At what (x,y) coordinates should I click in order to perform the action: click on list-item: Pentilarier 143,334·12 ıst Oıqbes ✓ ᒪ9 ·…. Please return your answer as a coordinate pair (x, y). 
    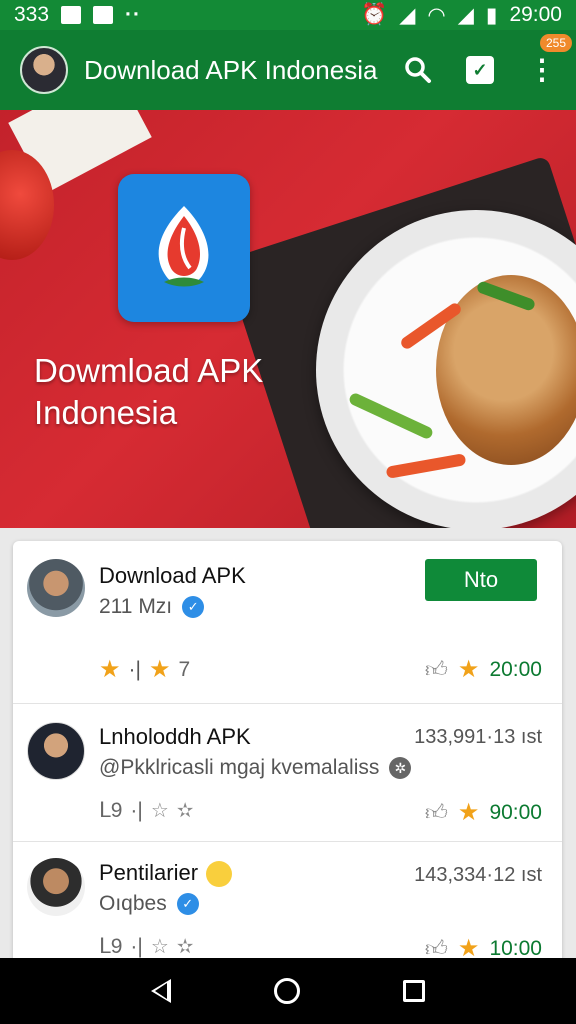
    Looking at the image, I should click on (287, 906).